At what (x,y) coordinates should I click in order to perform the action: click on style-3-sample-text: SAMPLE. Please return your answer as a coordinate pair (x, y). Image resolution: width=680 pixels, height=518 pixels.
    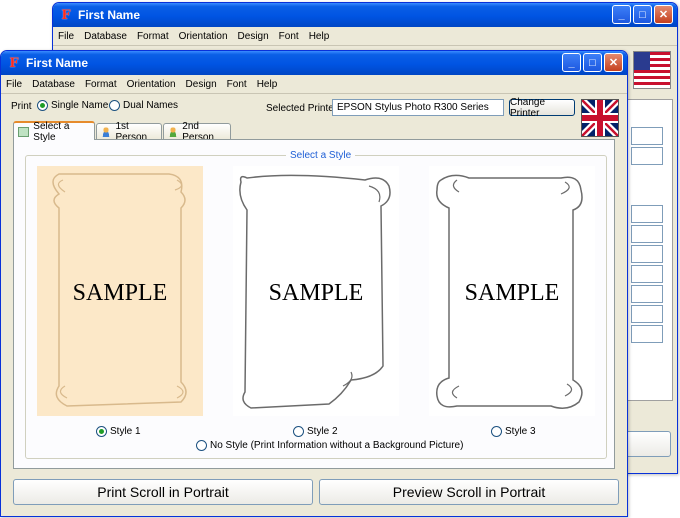
    Looking at the image, I should click on (512, 293).